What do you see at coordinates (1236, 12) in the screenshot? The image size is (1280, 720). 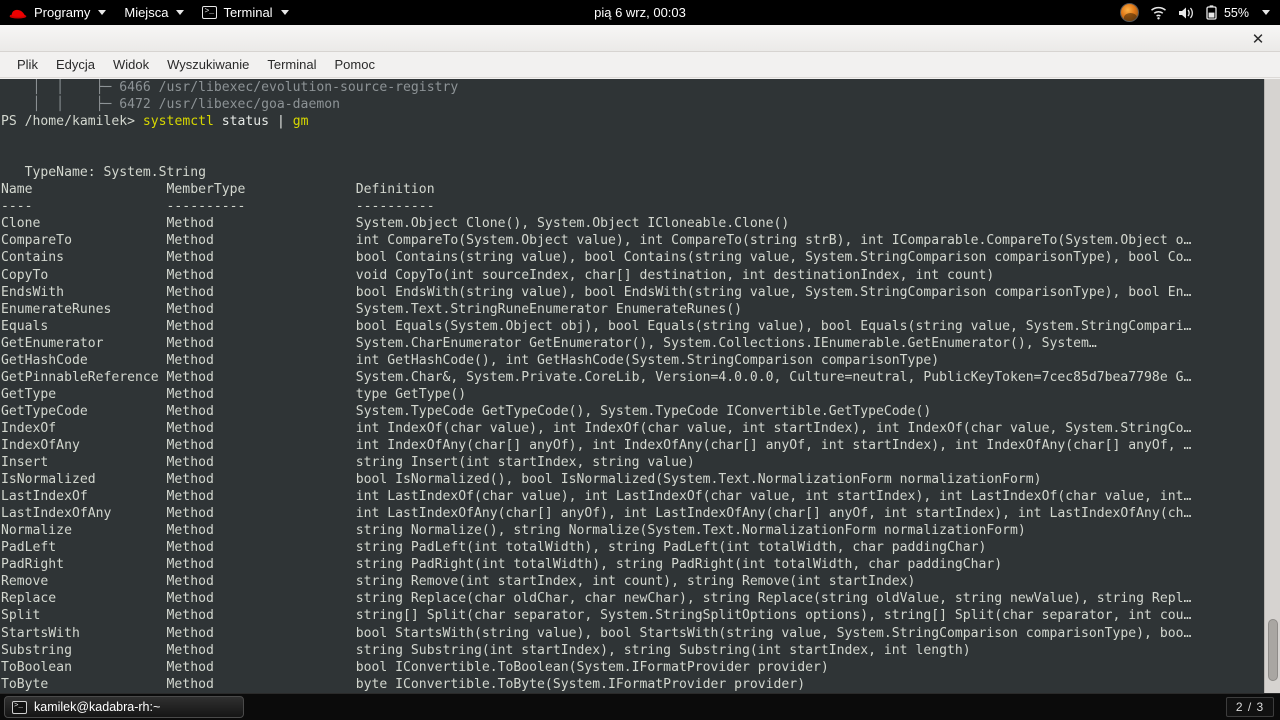 I see `battery-percentage: 55%` at bounding box center [1236, 12].